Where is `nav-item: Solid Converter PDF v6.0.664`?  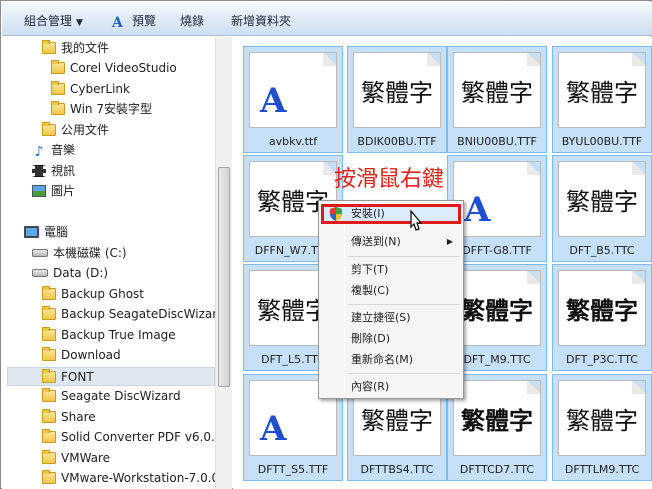 nav-item: Solid Converter PDF v6.0.664 is located at coordinates (128, 437).